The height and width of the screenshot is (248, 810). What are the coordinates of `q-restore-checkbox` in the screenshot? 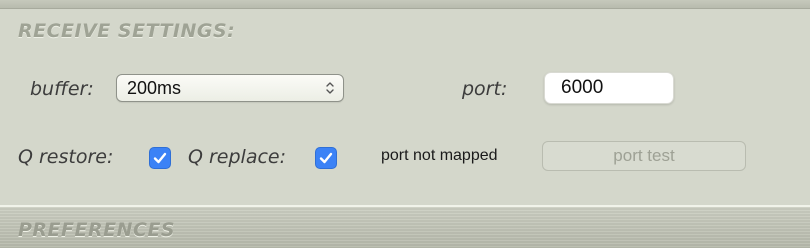 It's located at (160, 158).